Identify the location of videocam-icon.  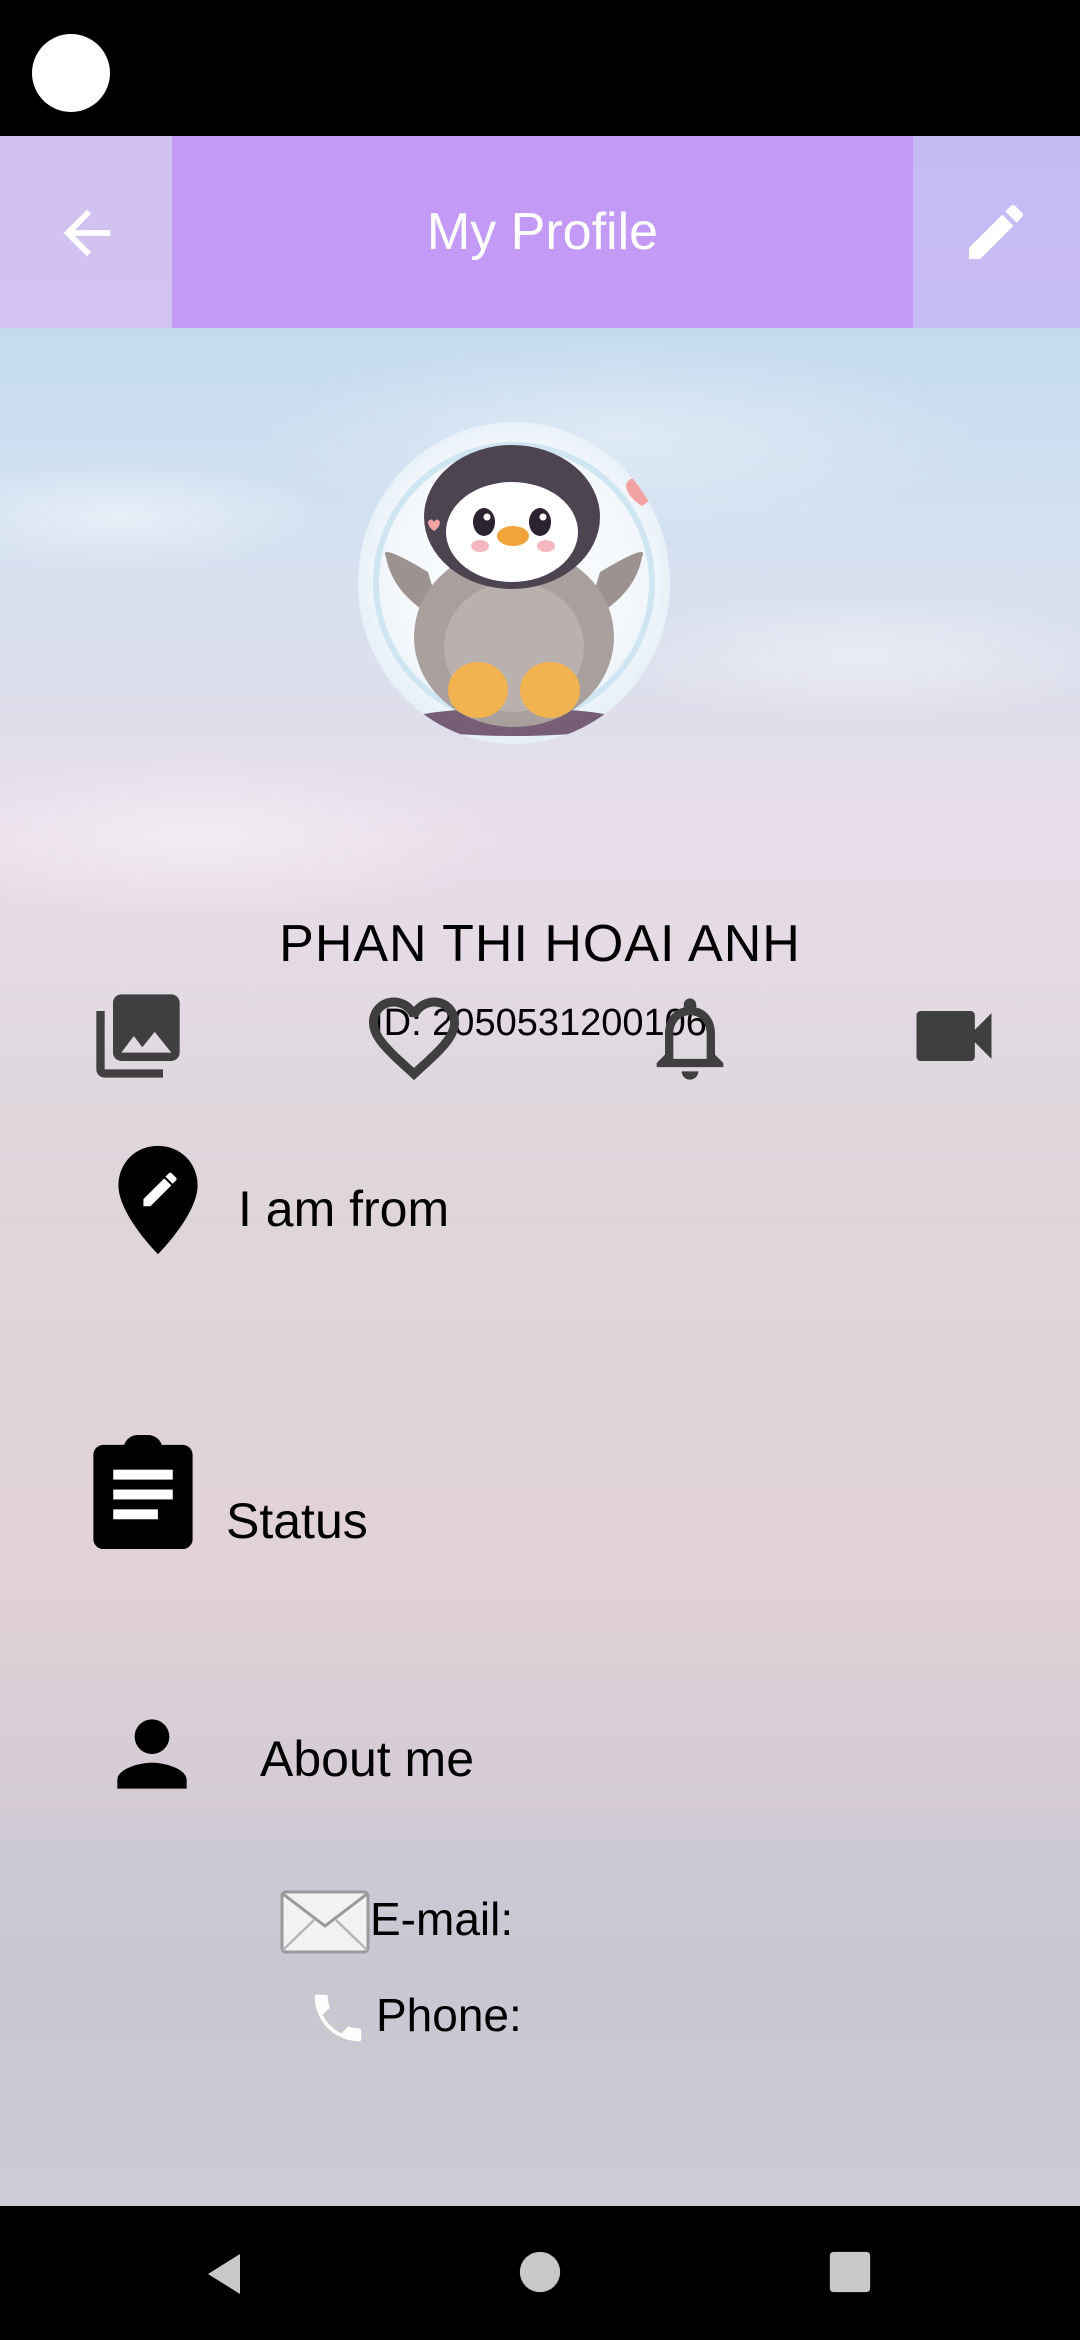
(954, 1036).